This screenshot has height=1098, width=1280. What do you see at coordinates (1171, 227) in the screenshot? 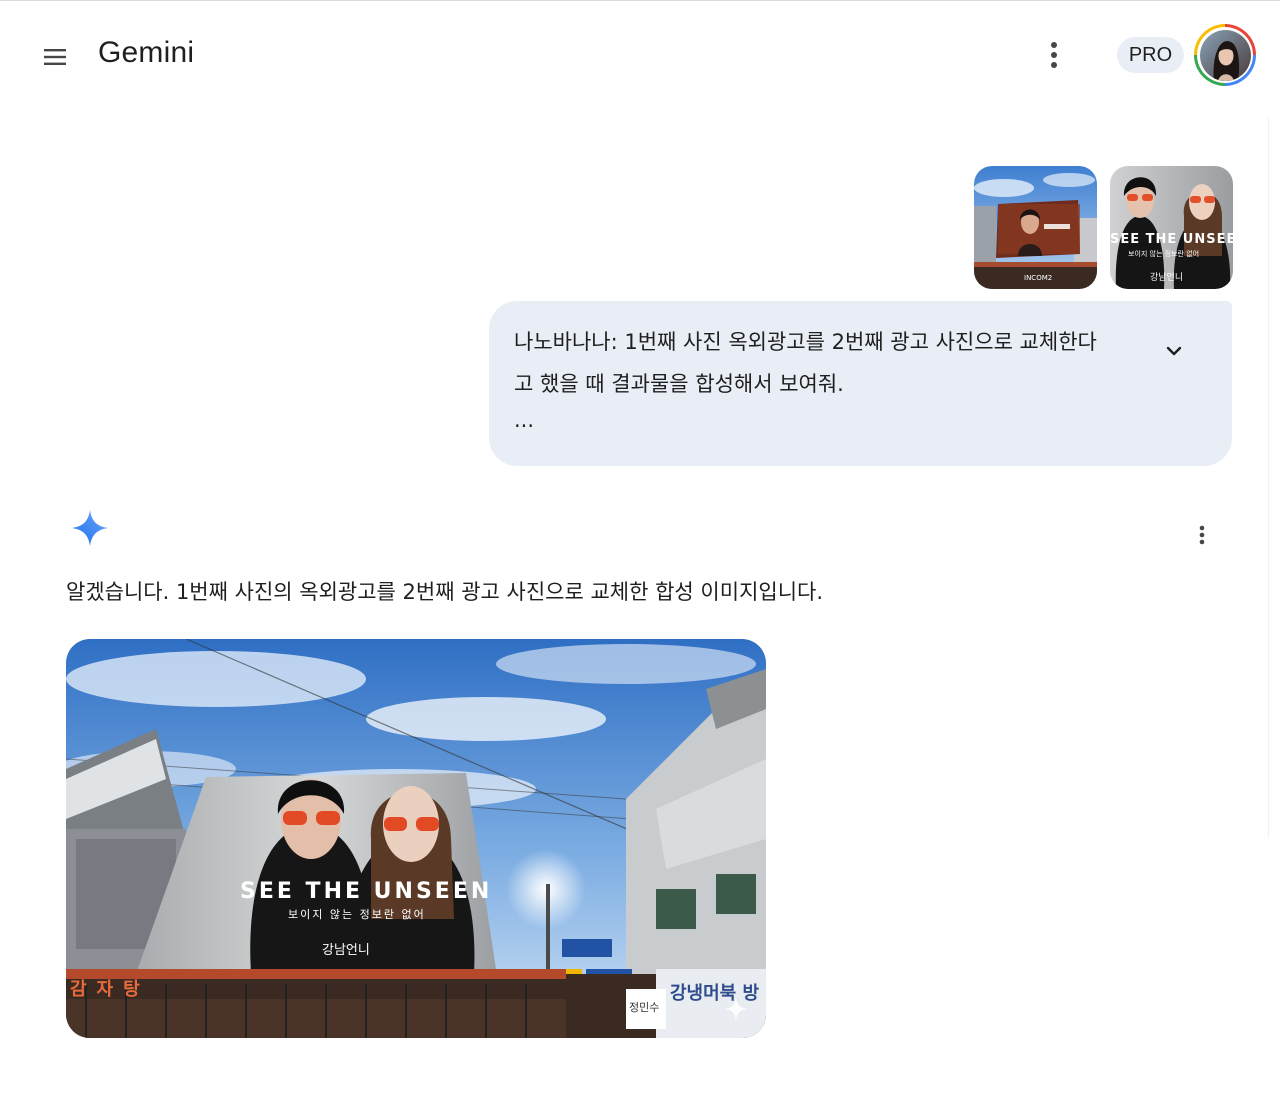
I see `attachment-ad-poster: SEE THE UNSEE 보이지 않는 정보란 없어 강남언니` at bounding box center [1171, 227].